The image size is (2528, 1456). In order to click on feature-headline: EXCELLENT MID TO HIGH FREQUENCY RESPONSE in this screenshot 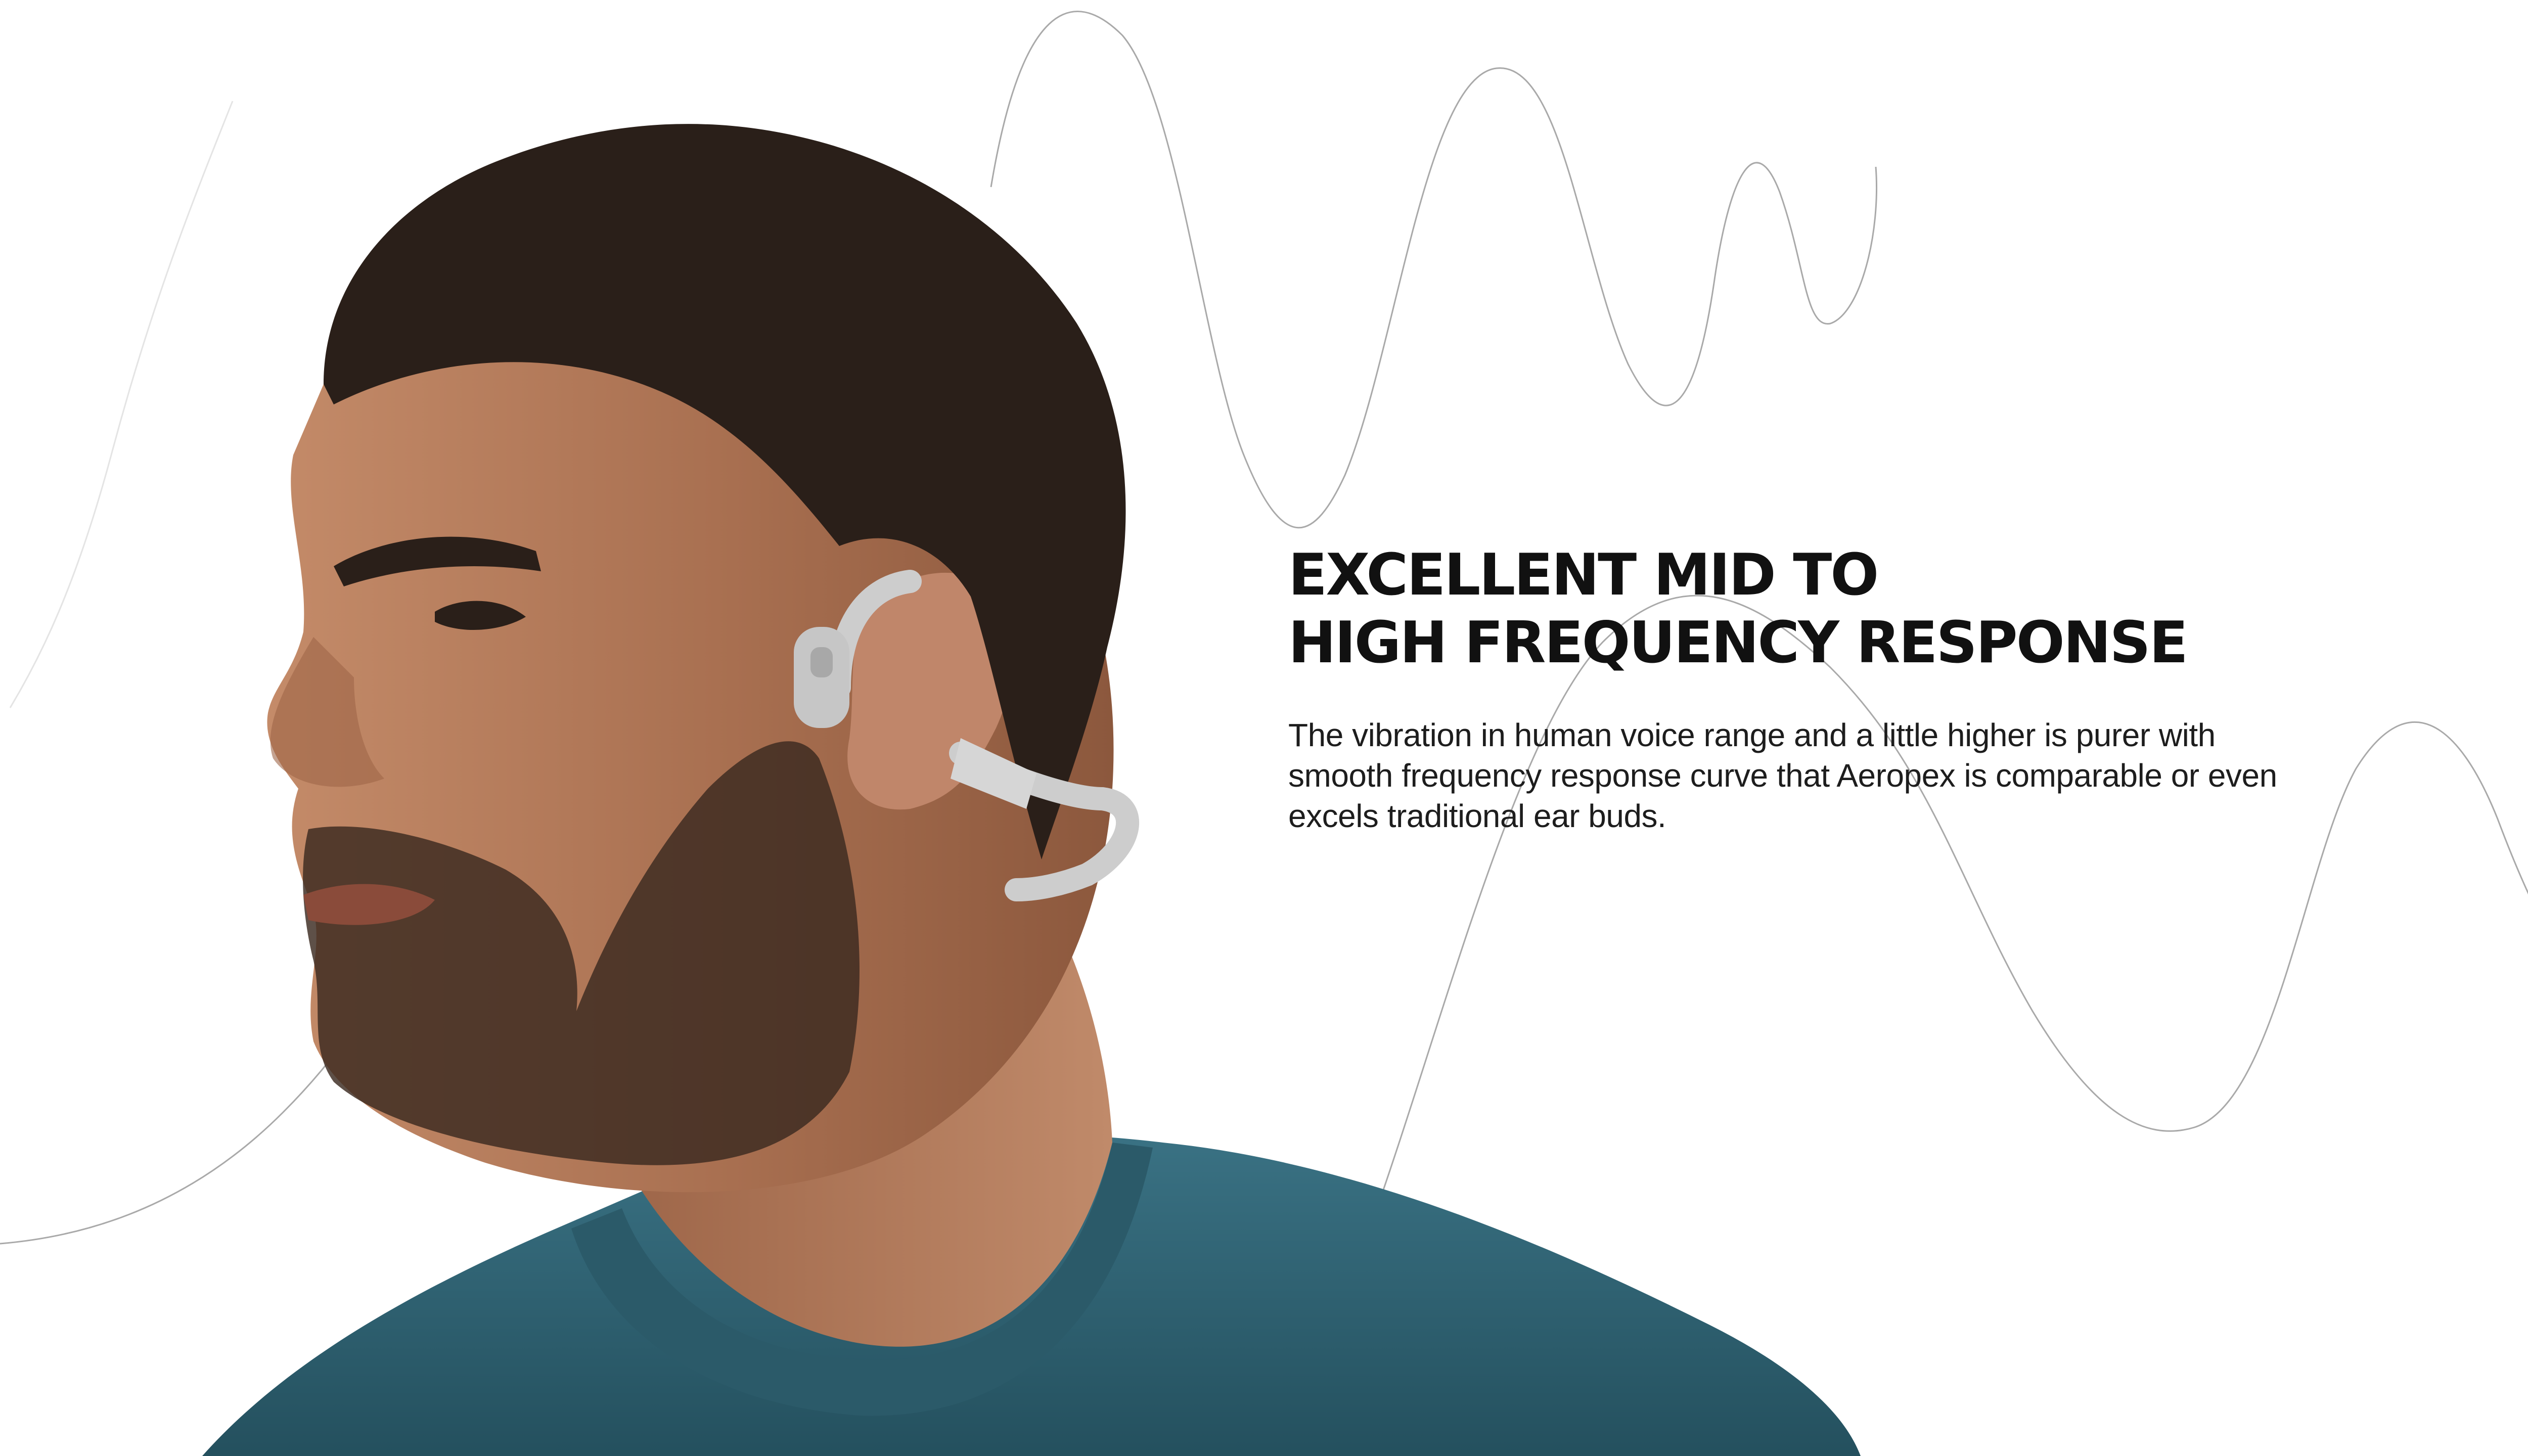, I will do `click(1819, 608)`.